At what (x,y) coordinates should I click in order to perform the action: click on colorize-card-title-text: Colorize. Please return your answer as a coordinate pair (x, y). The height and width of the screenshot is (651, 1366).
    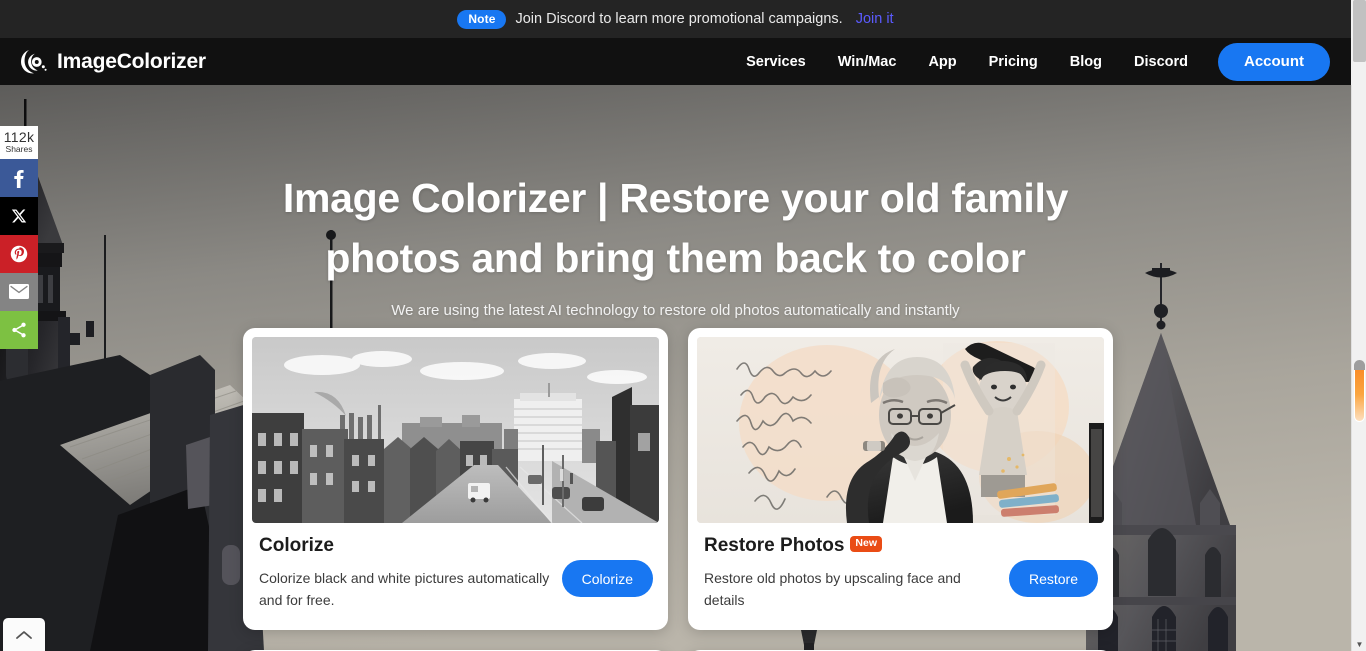
    Looking at the image, I should click on (296, 545).